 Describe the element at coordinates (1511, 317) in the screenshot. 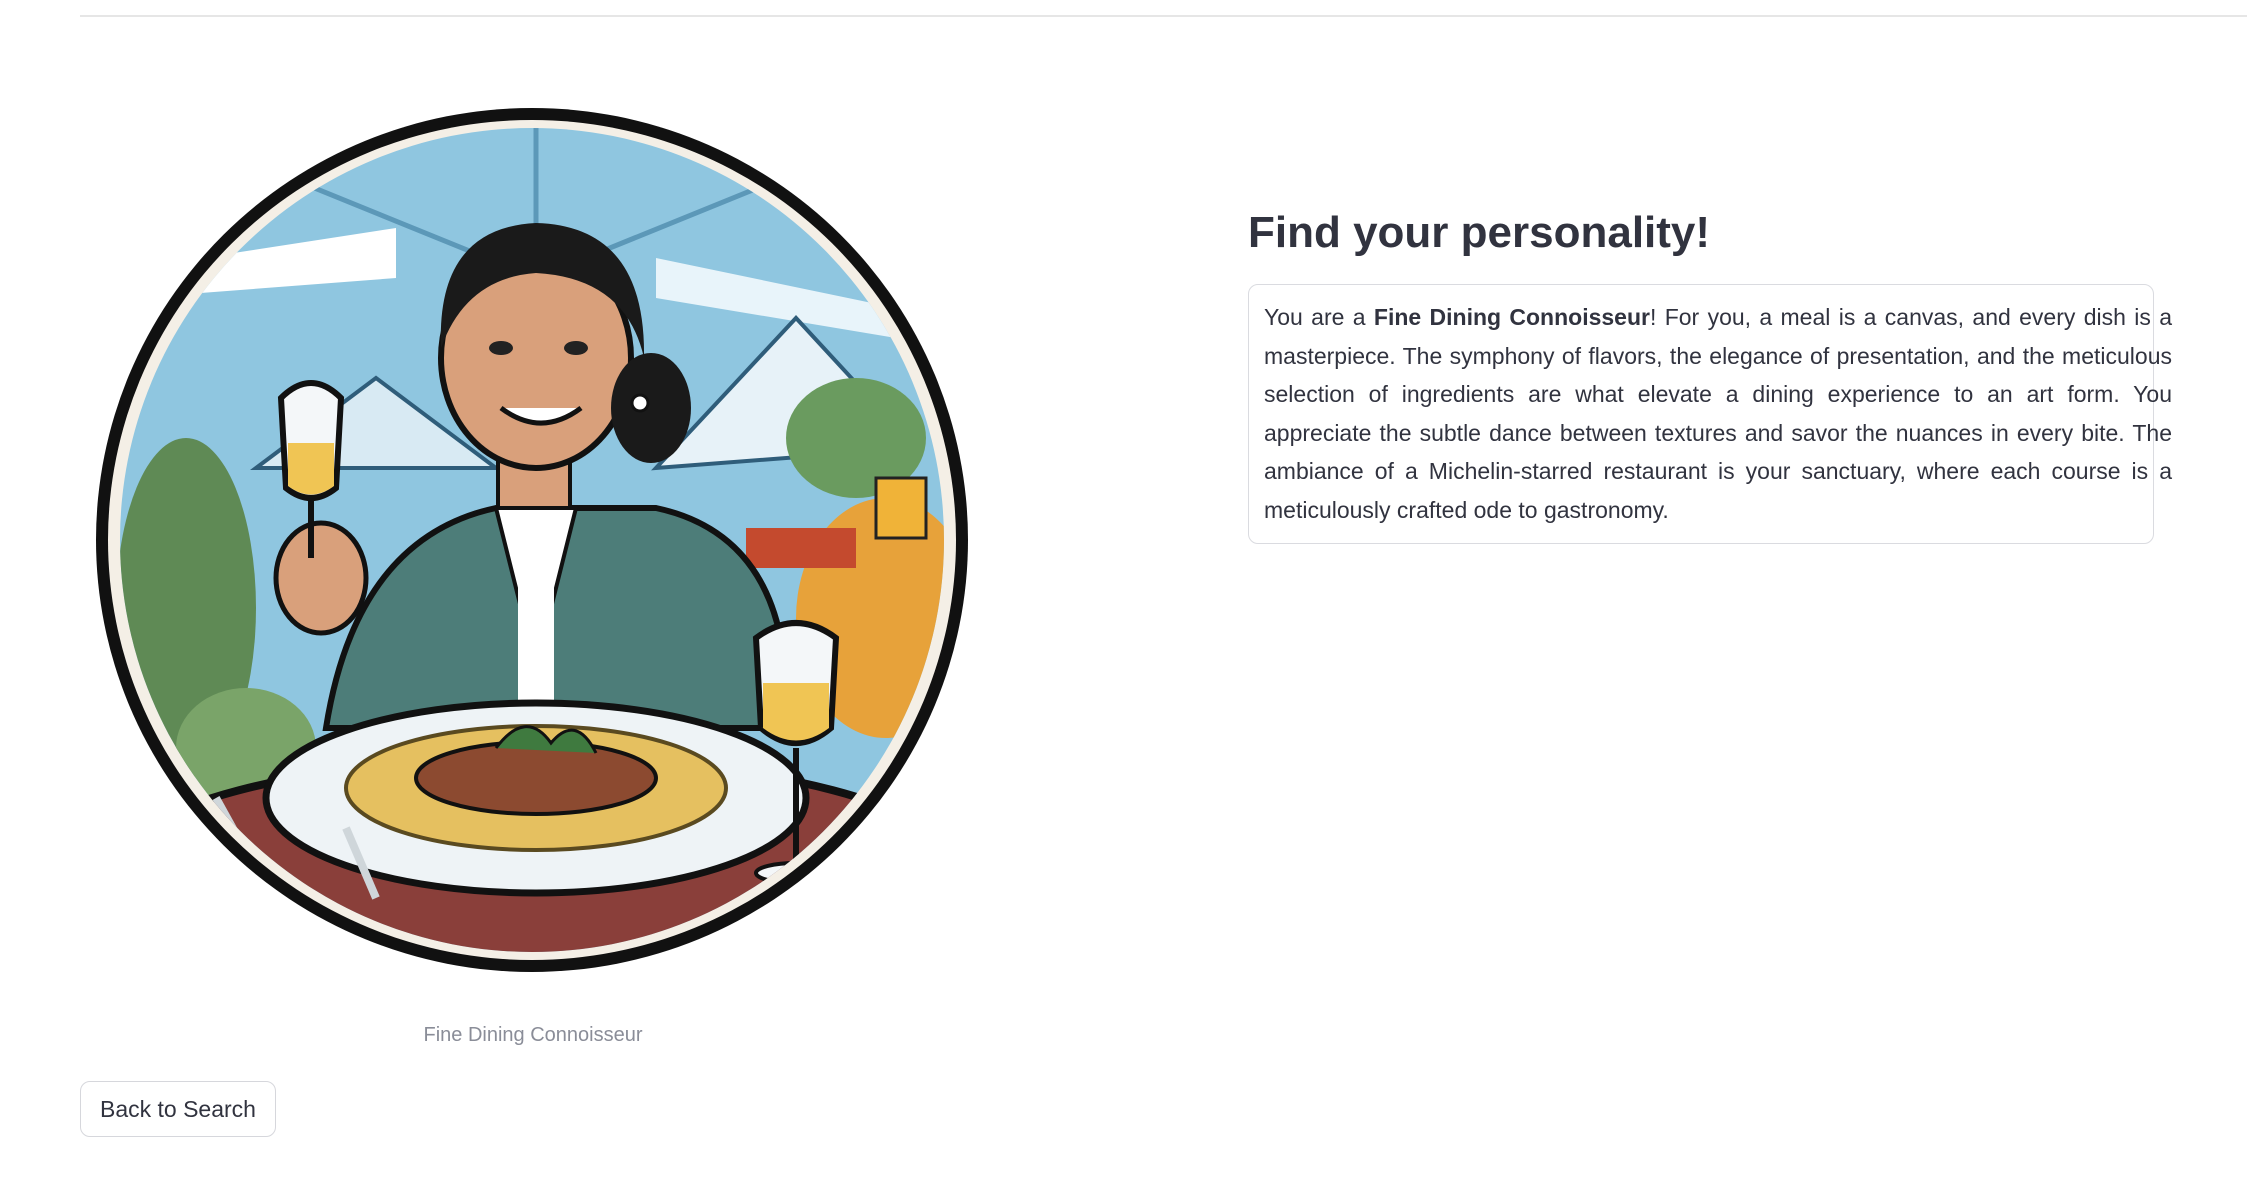

I see `personality-name: Fine Dining Connoisseur` at that location.